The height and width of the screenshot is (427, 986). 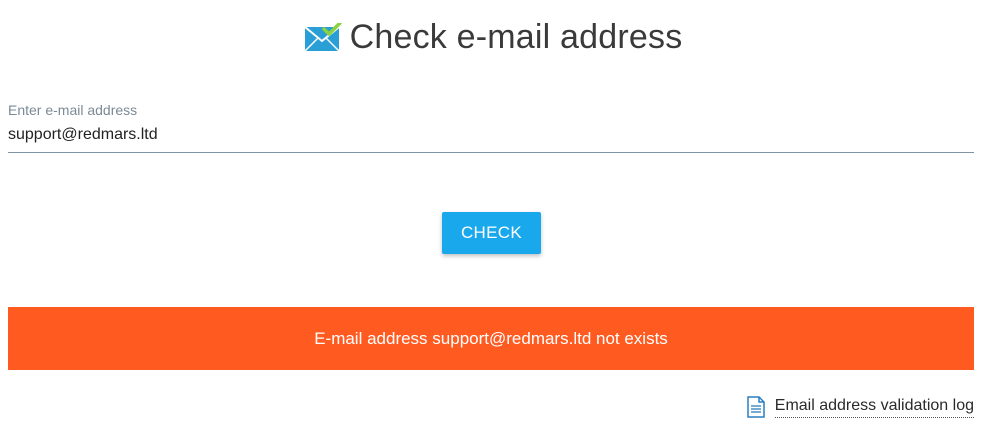 I want to click on document-icon, so click(x=756, y=407).